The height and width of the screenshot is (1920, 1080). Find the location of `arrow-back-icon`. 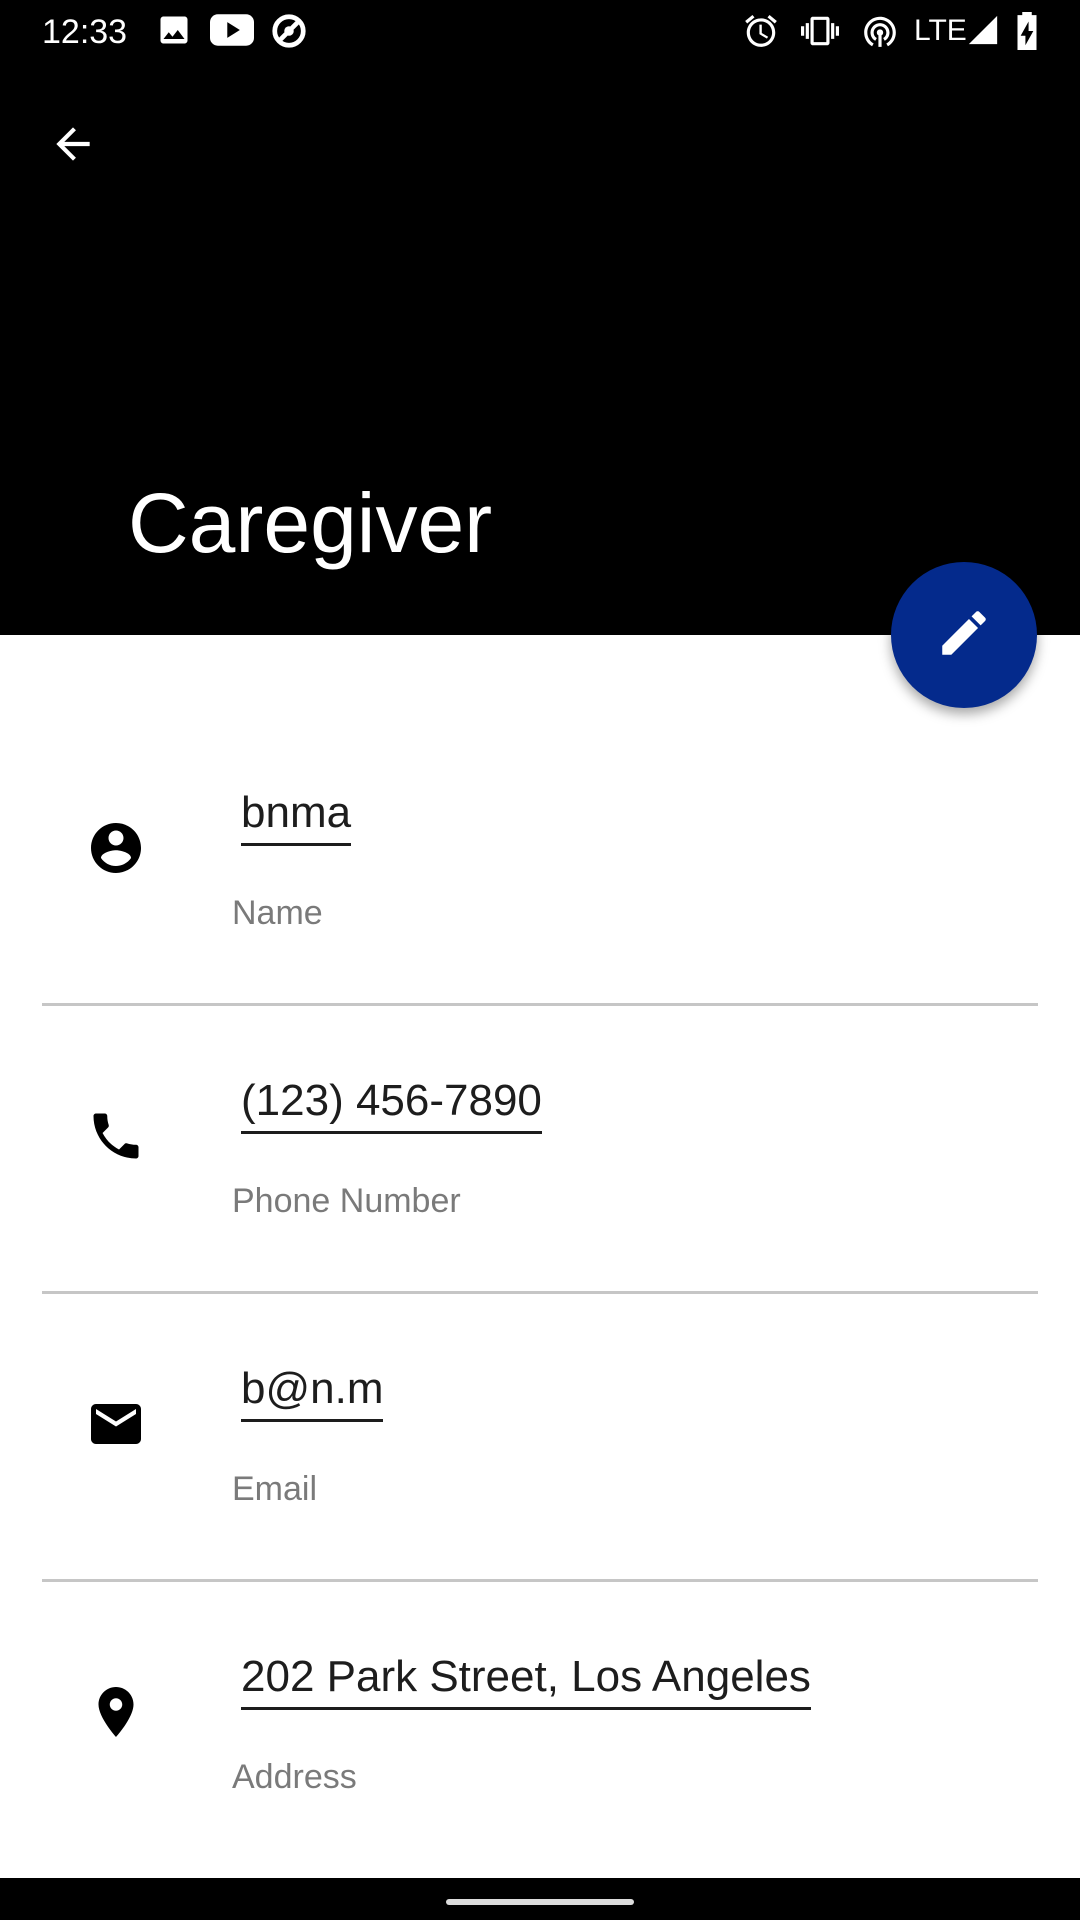

arrow-back-icon is located at coordinates (73, 146).